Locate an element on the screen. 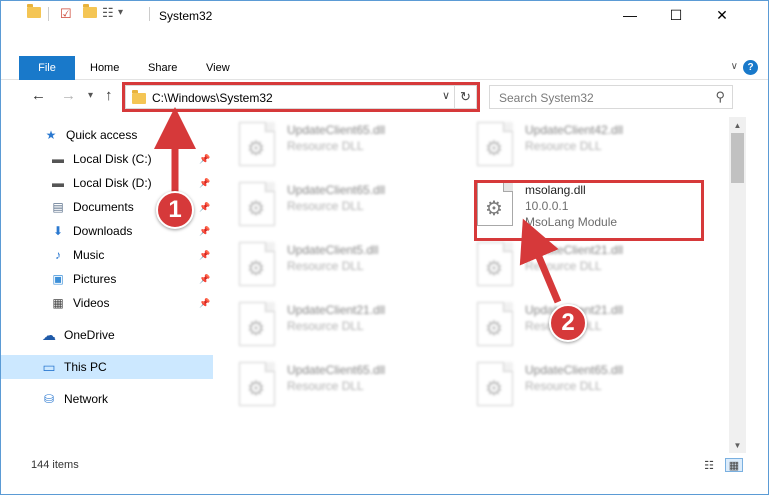 The height and width of the screenshot is (495, 769). new-folder-icon is located at coordinates (90, 11).